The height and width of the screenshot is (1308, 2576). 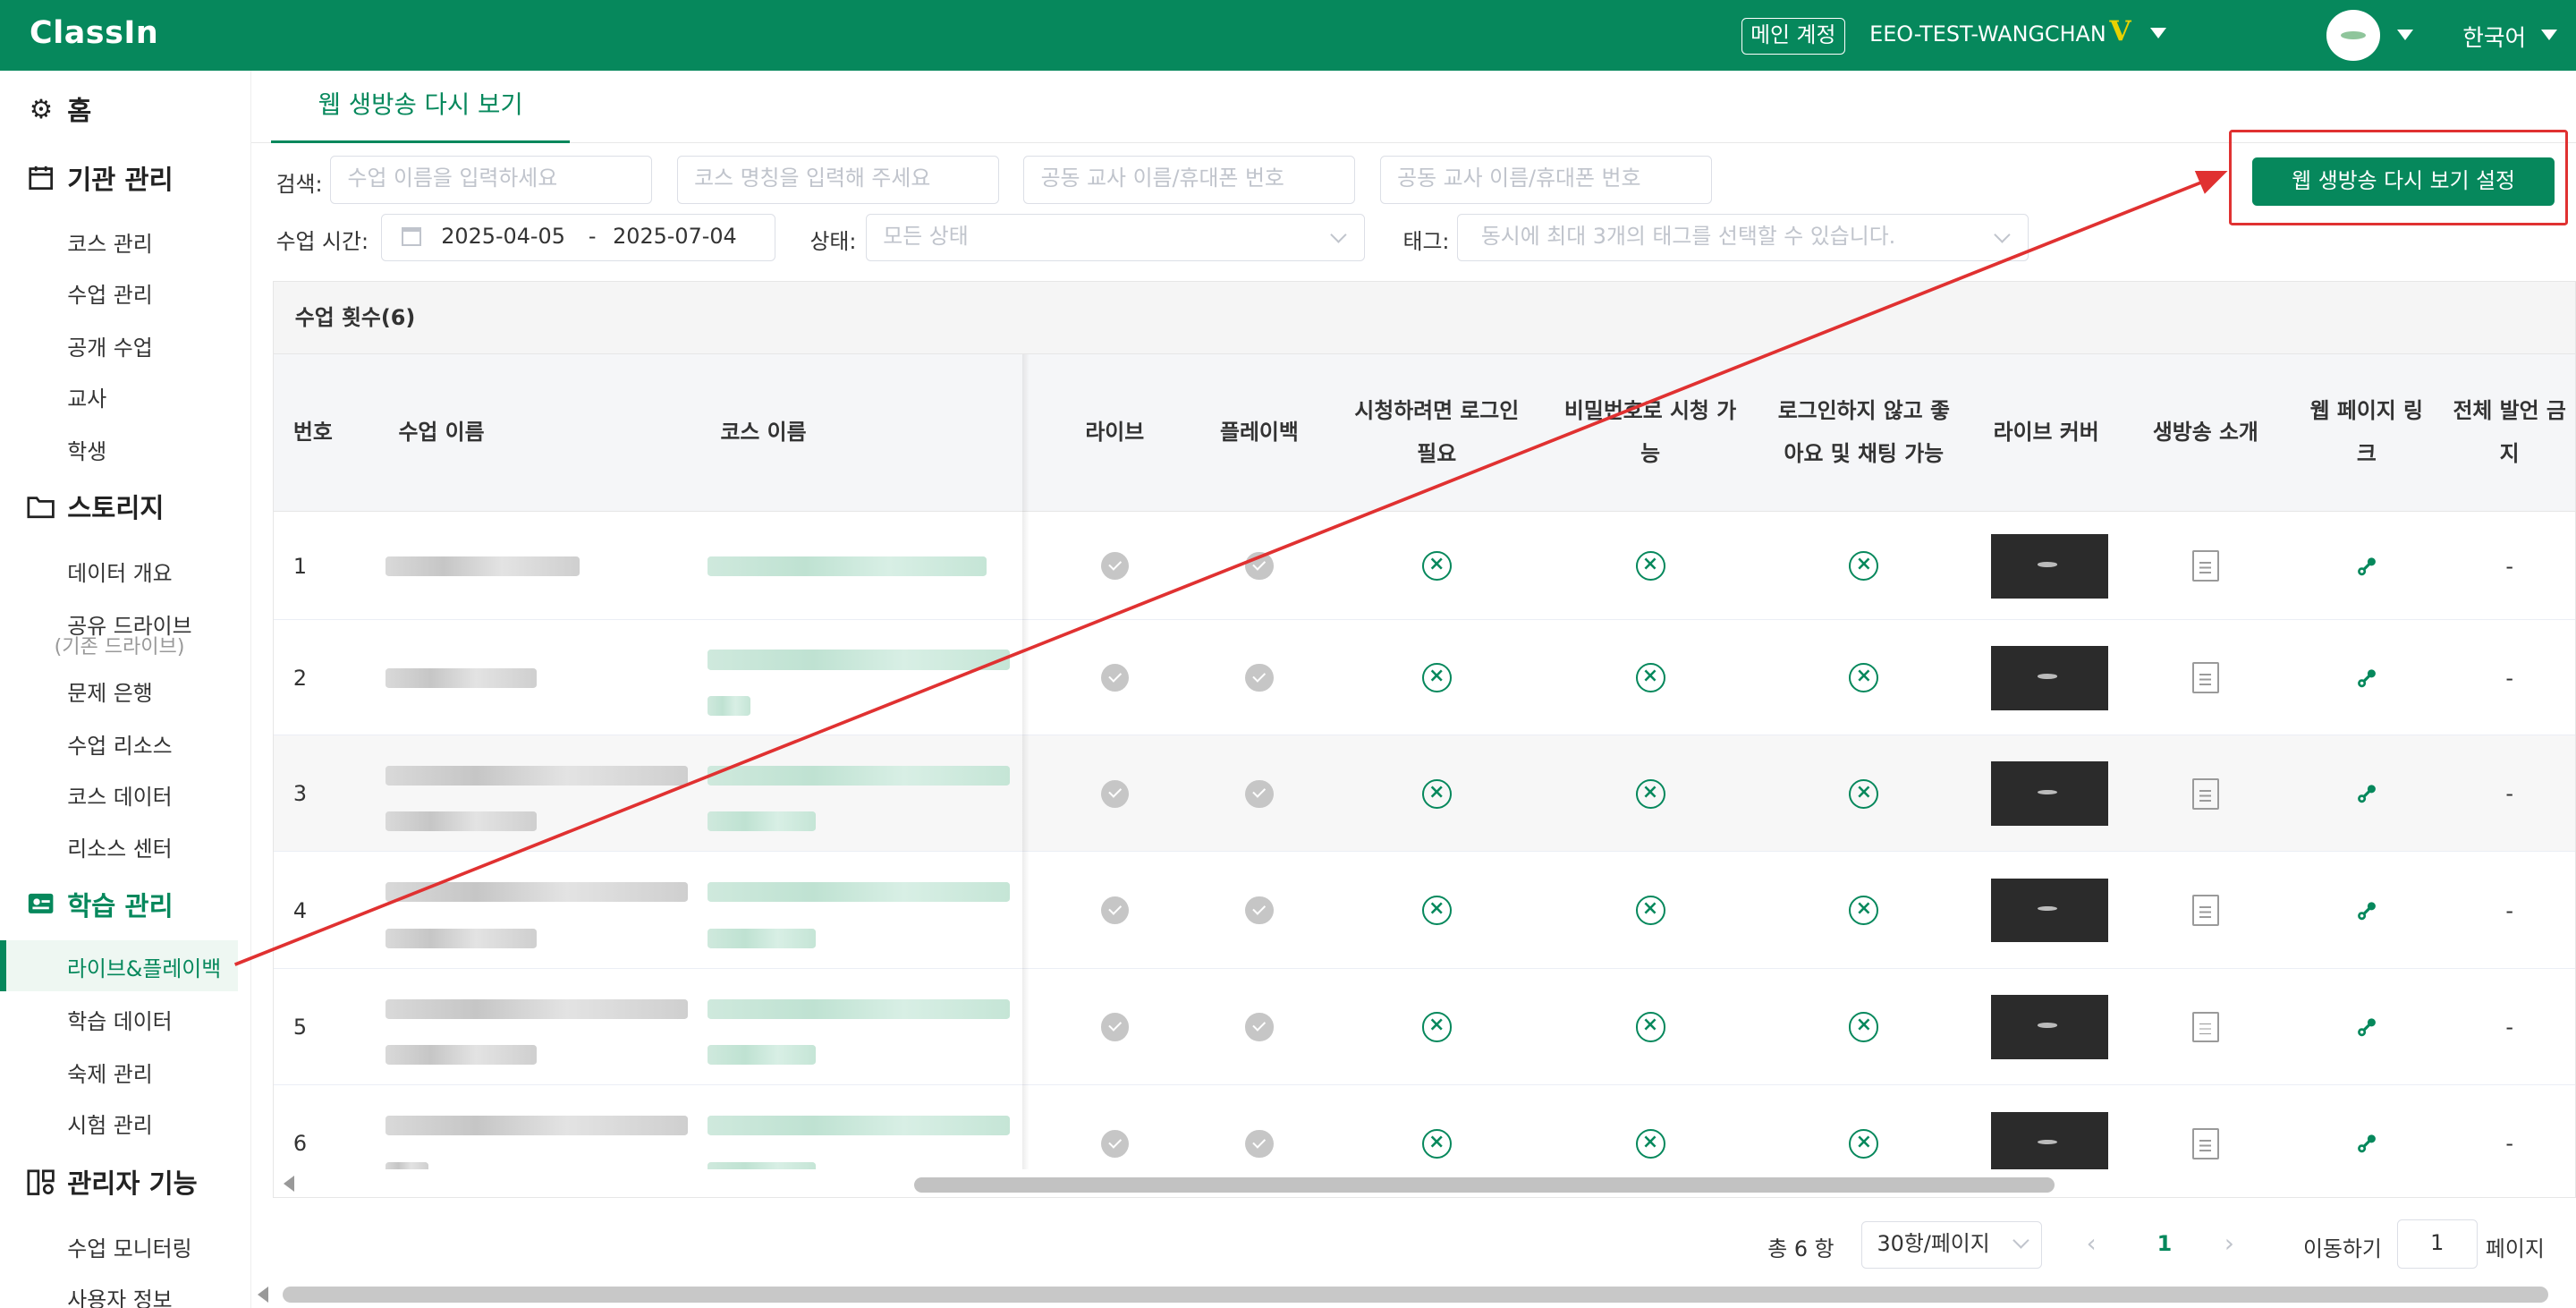 I want to click on date-range-picker: 2025-04-05 - 2025-07-04, so click(x=578, y=237).